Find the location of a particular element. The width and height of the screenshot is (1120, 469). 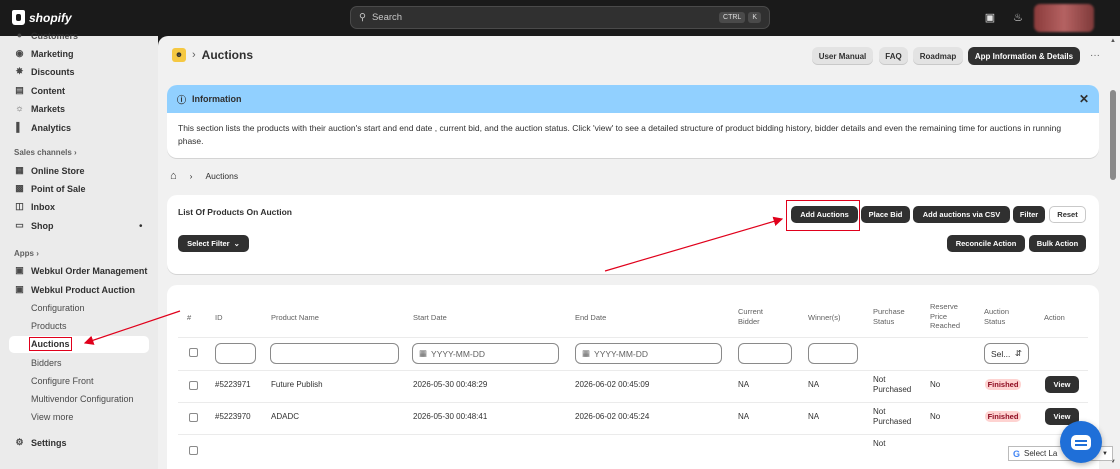

sidebar-item-label: Webkul Product Auction is located at coordinates (83, 289).